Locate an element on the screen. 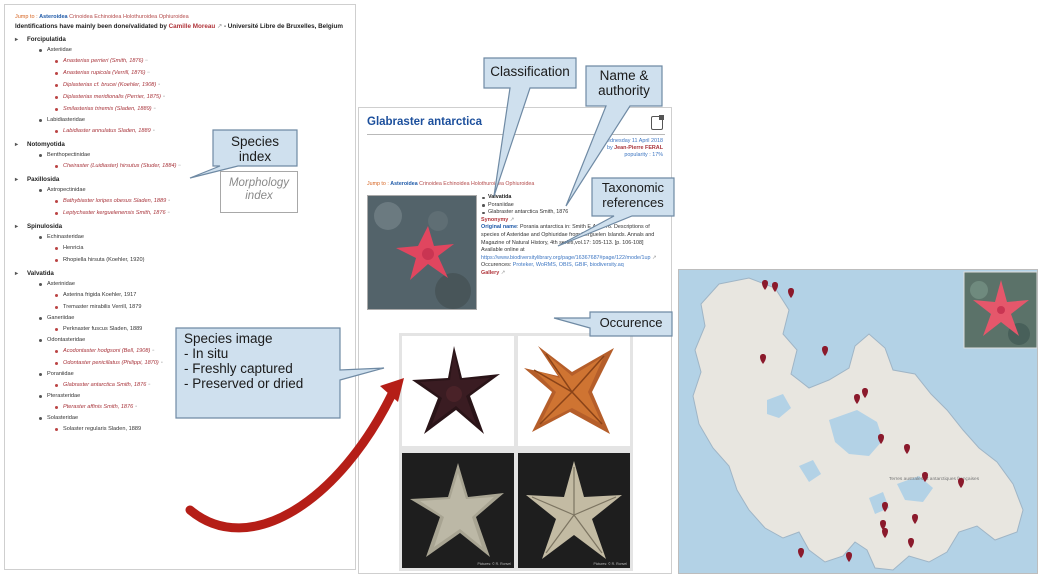 This screenshot has height=574, width=1038. tree-species: Solaster regularis Sladen, 1889 is located at coordinates (200, 429).